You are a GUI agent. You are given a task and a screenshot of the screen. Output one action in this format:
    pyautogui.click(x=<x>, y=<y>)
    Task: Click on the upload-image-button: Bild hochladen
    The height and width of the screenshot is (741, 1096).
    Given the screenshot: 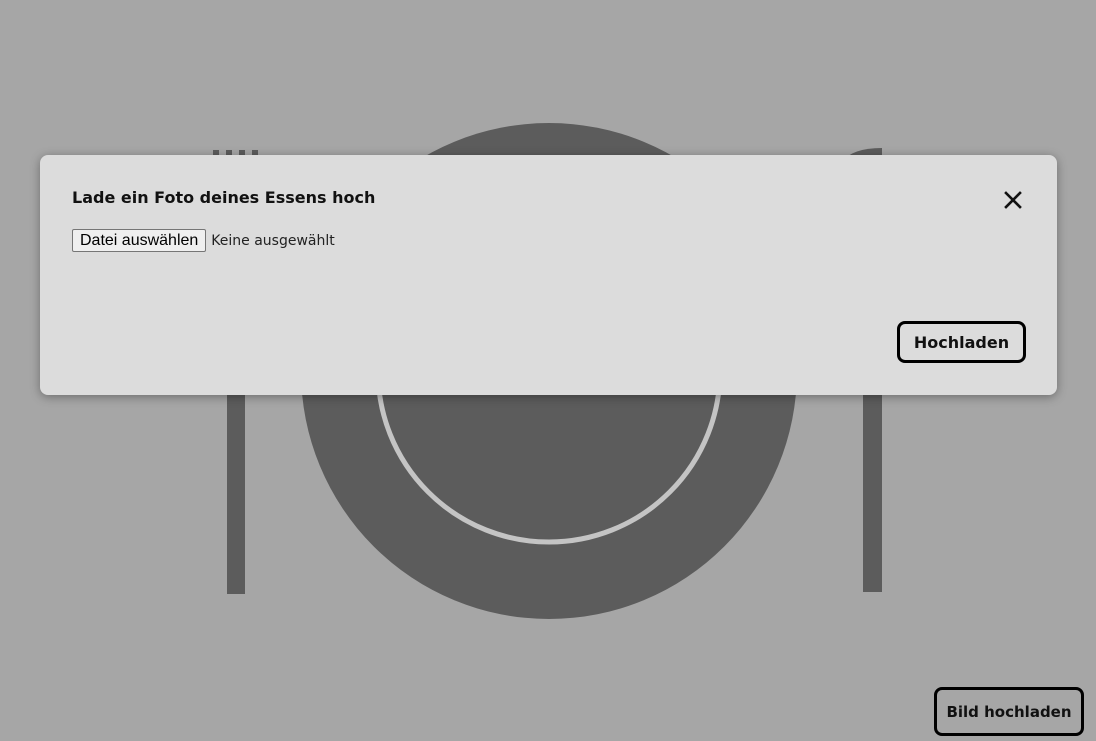 What is the action you would take?
    pyautogui.click(x=1009, y=711)
    